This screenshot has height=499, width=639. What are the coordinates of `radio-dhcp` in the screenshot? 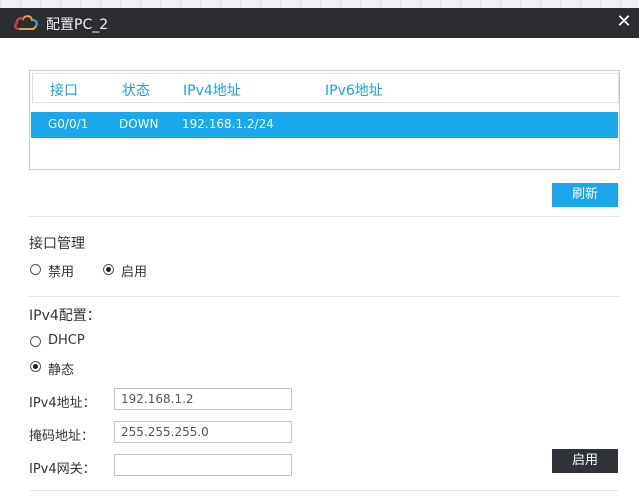 It's located at (35, 341).